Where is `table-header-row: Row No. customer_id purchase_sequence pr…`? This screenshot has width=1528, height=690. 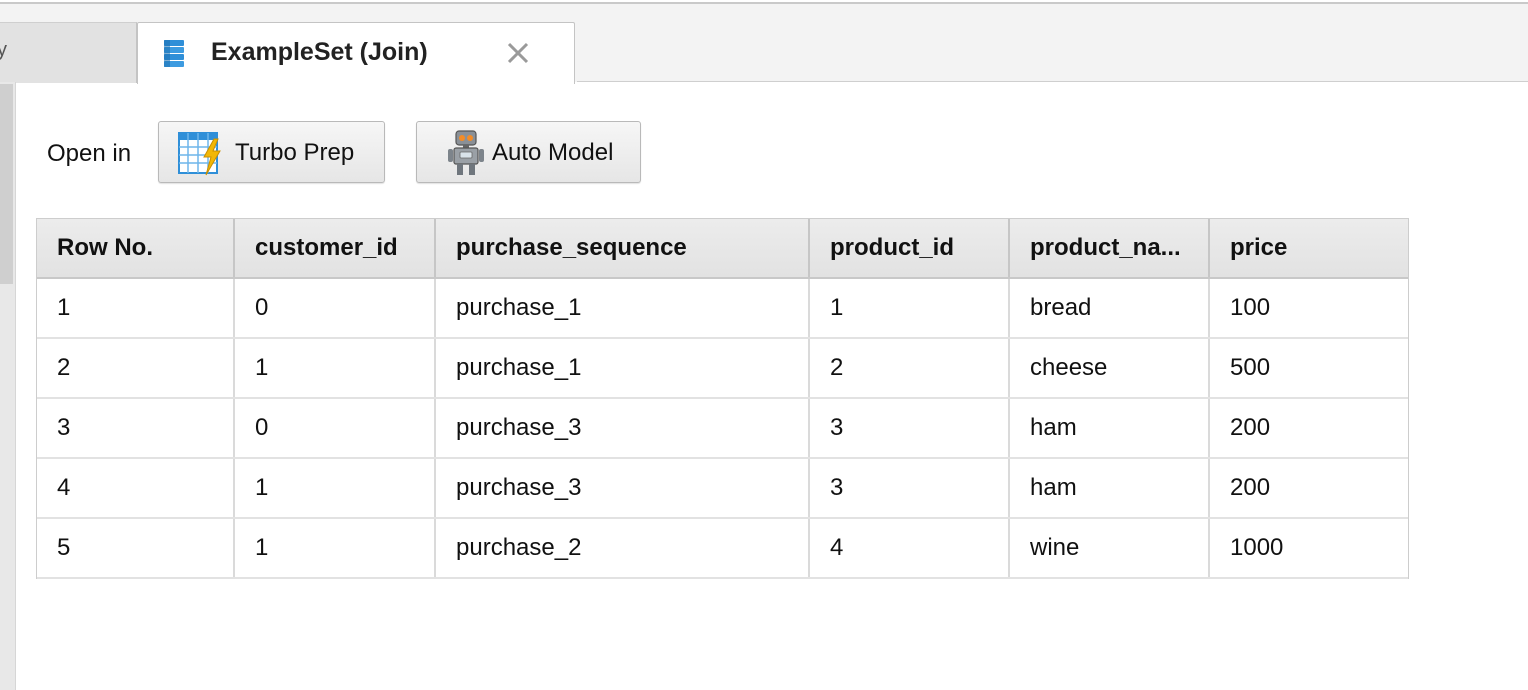 table-header-row: Row No. customer_id purchase_sequence pr… is located at coordinates (722, 249).